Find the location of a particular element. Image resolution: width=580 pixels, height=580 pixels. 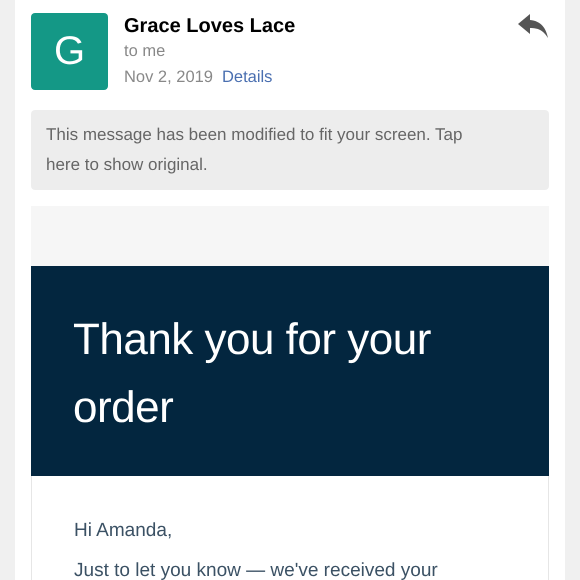

avatar: G is located at coordinates (69, 51).